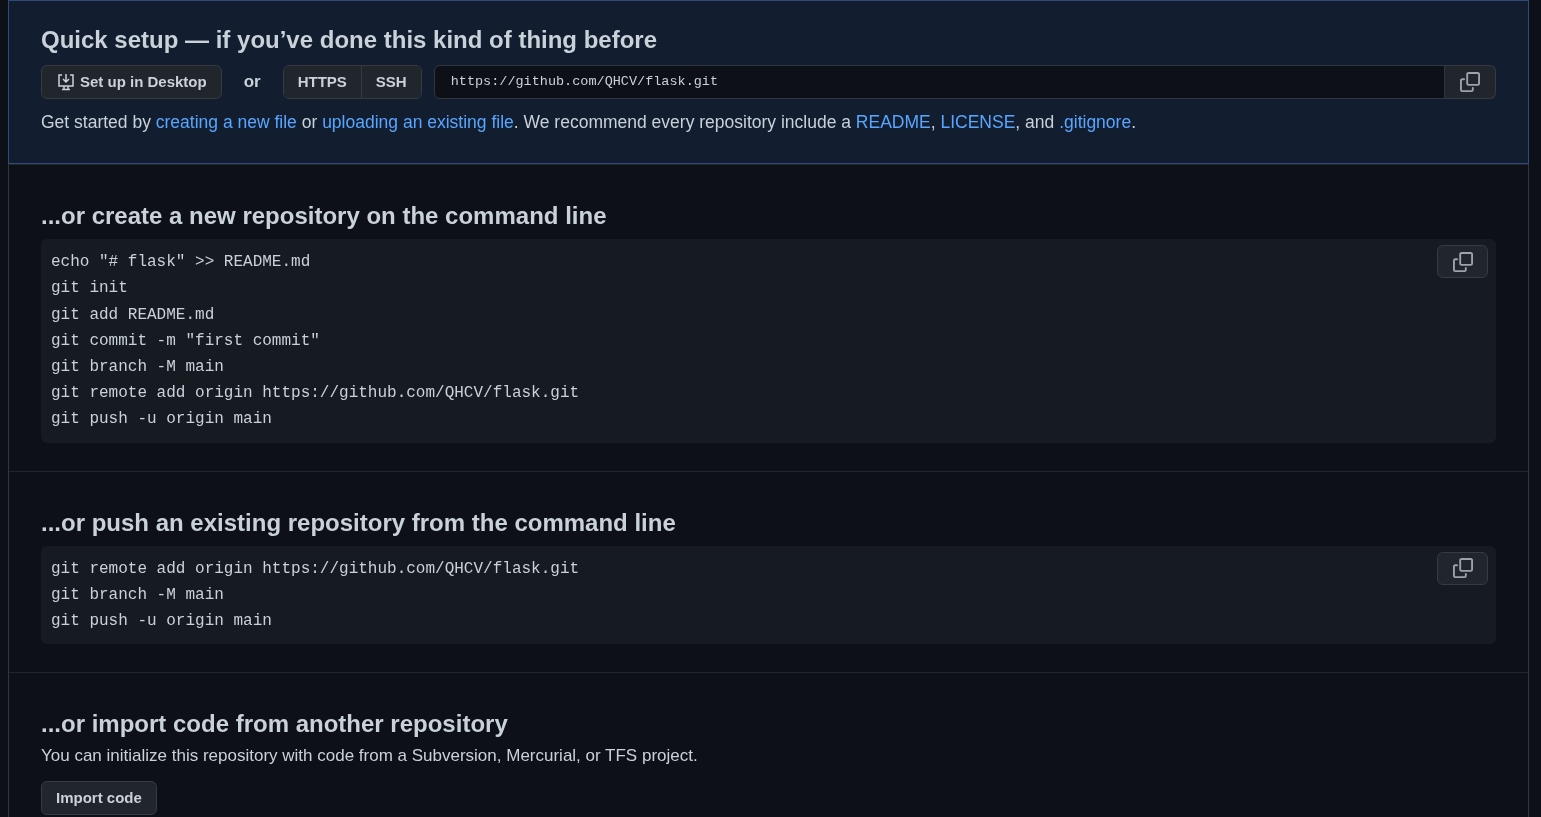 The width and height of the screenshot is (1541, 817). Describe the element at coordinates (322, 82) in the screenshot. I see `protocol-tab: HTTPS` at that location.